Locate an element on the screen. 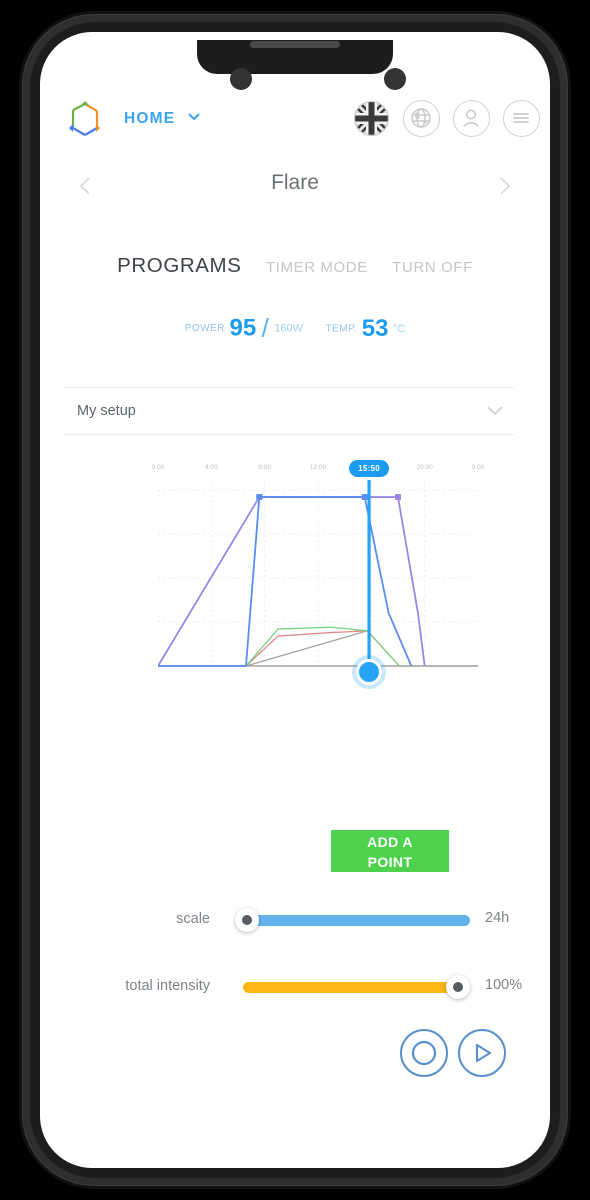  tab-turn-off: TURN OFF is located at coordinates (432, 267).